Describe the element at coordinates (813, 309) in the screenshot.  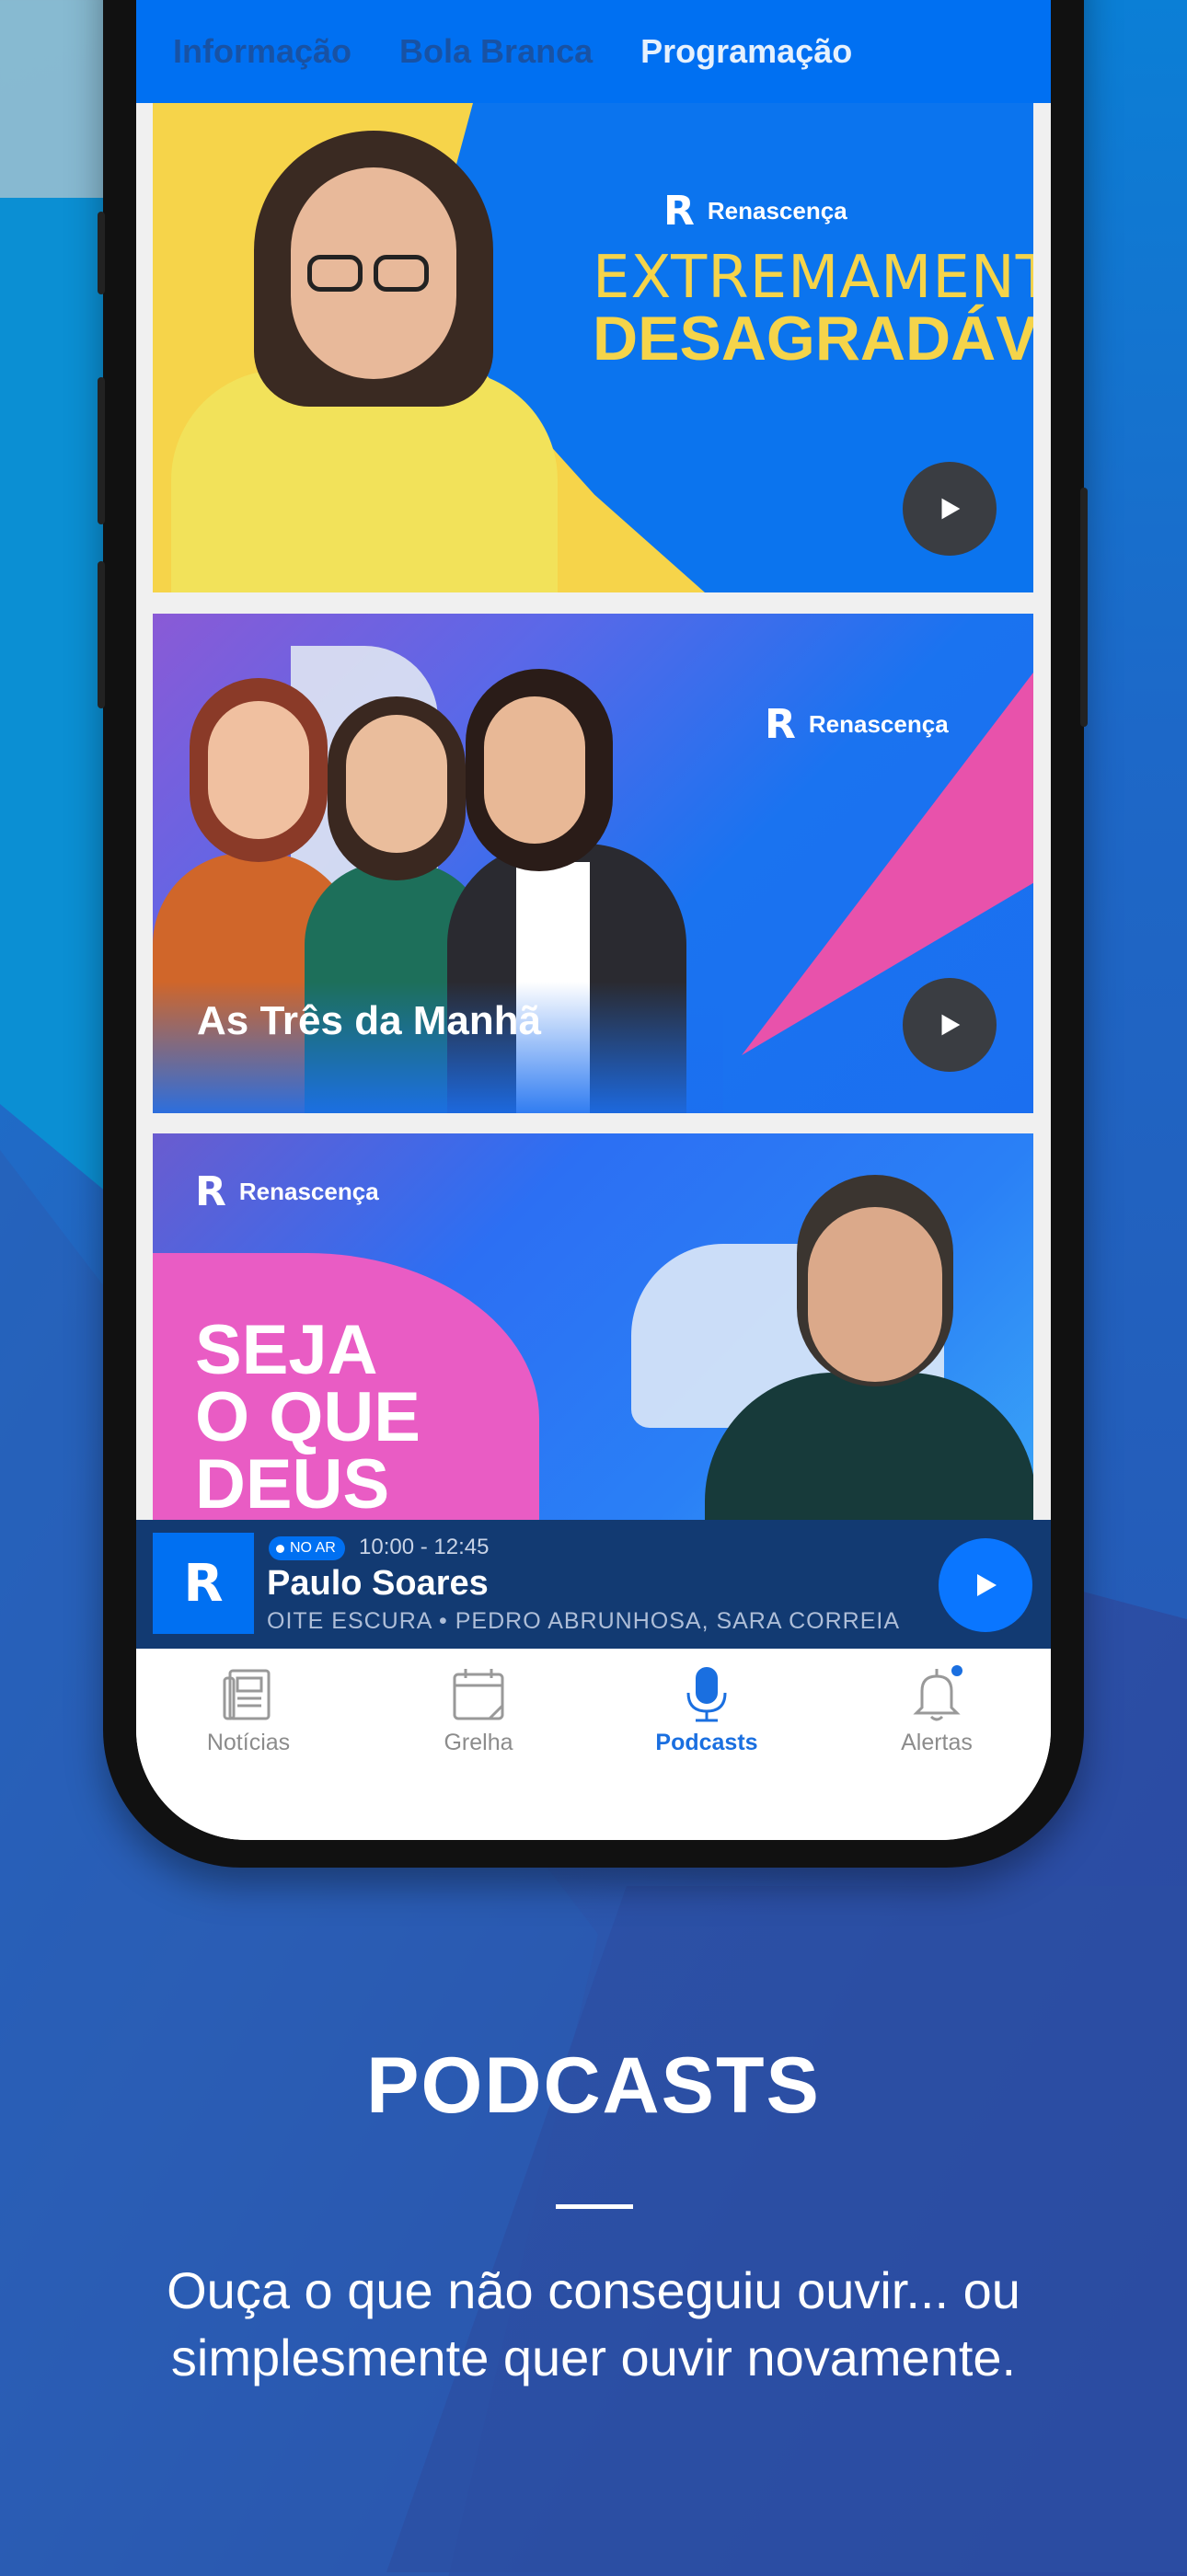
I see `podcast-title: EXTREMAMENTE DESAGRADÁVEL` at that location.